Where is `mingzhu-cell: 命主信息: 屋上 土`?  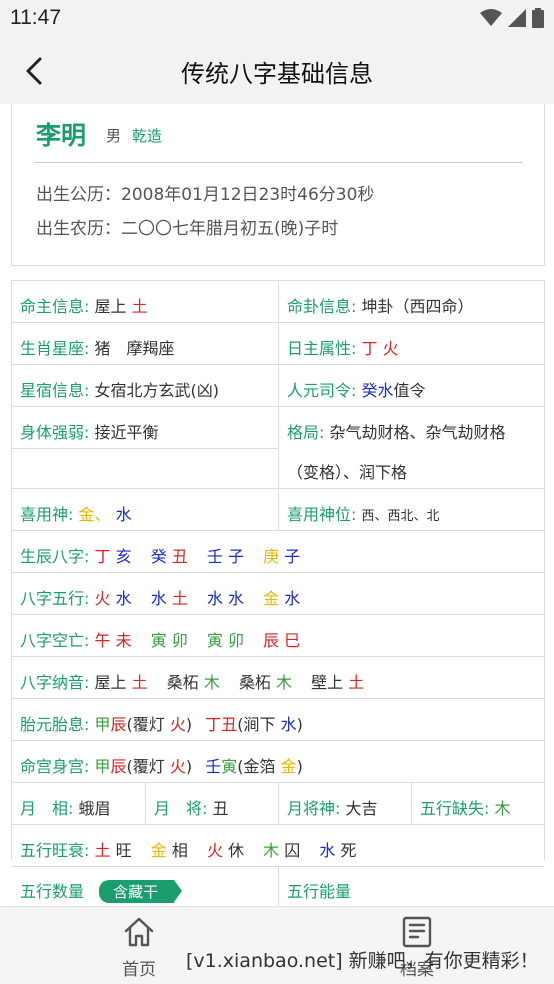
mingzhu-cell: 命主信息: 屋上 土 is located at coordinates (145, 301).